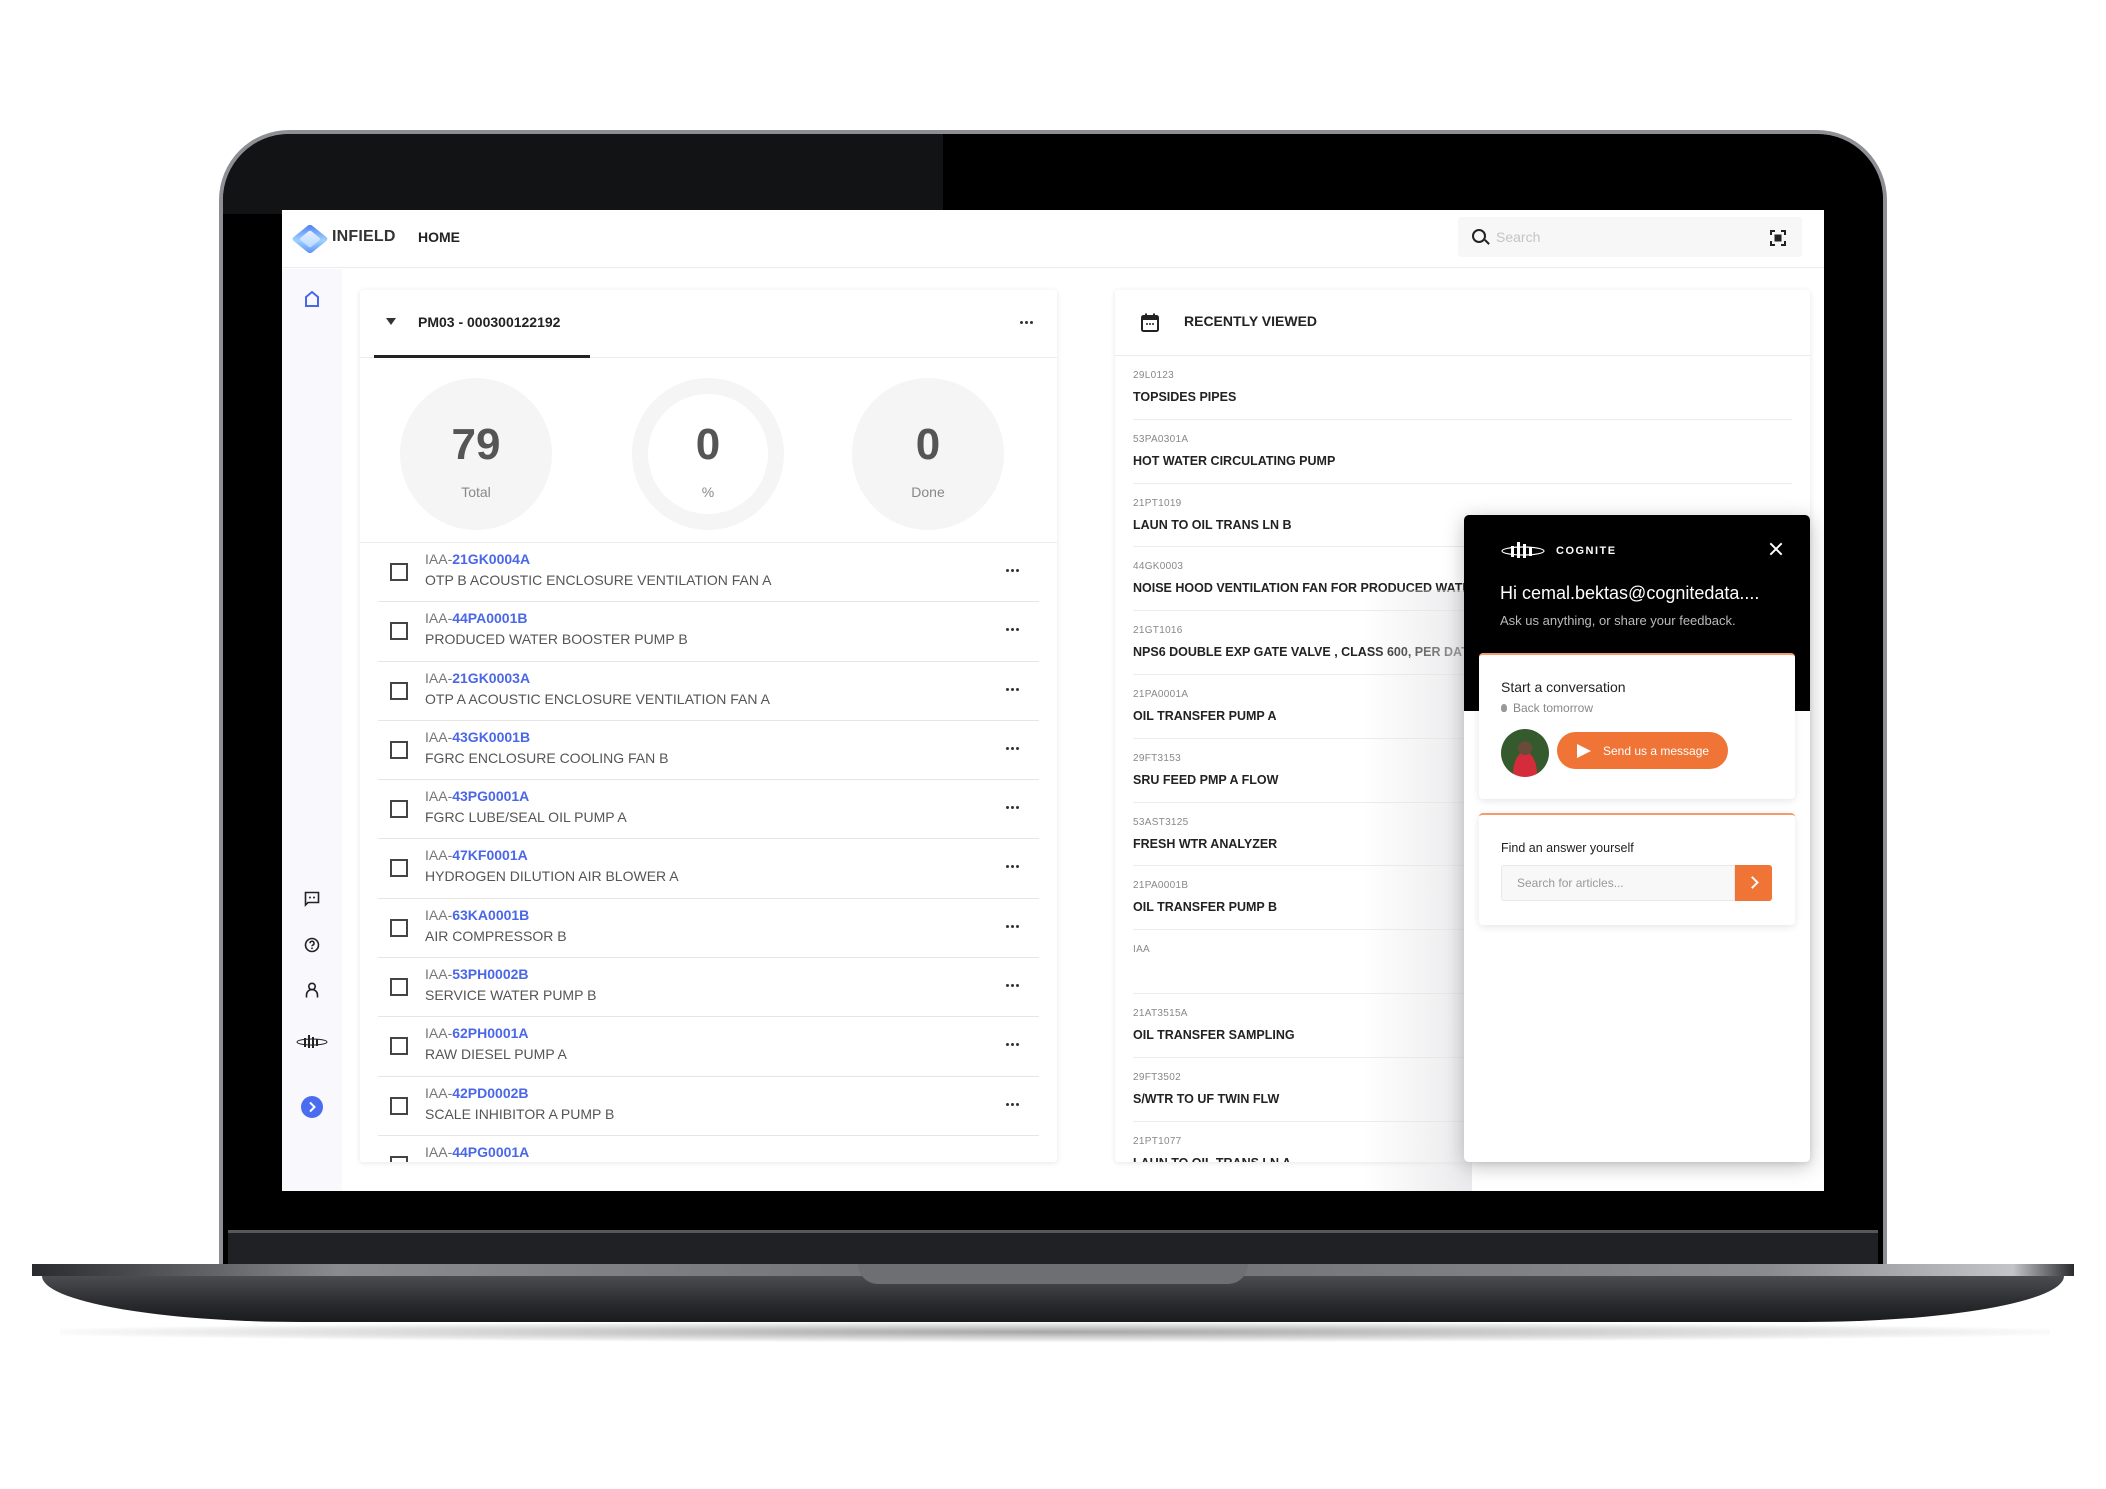 Image resolution: width=2106 pixels, height=1489 pixels. What do you see at coordinates (364, 237) in the screenshot?
I see `app-brand: INFIELD` at bounding box center [364, 237].